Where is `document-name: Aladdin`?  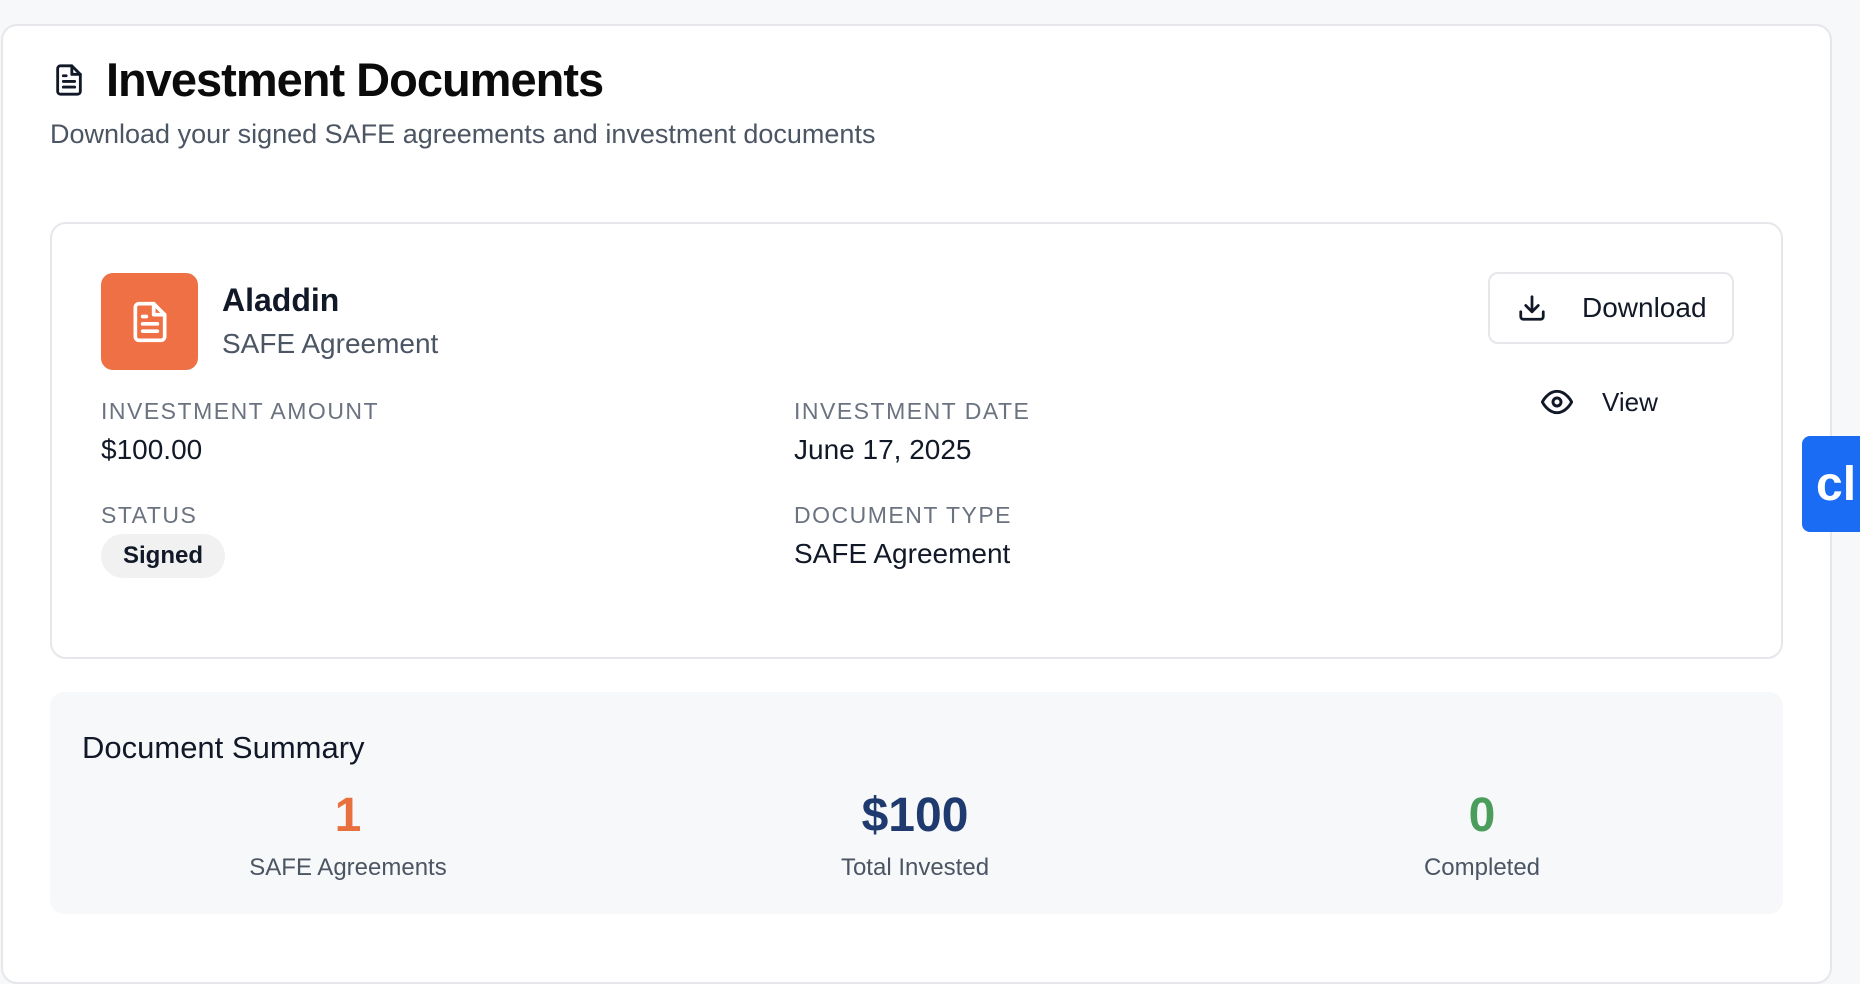 document-name: Aladdin is located at coordinates (281, 300).